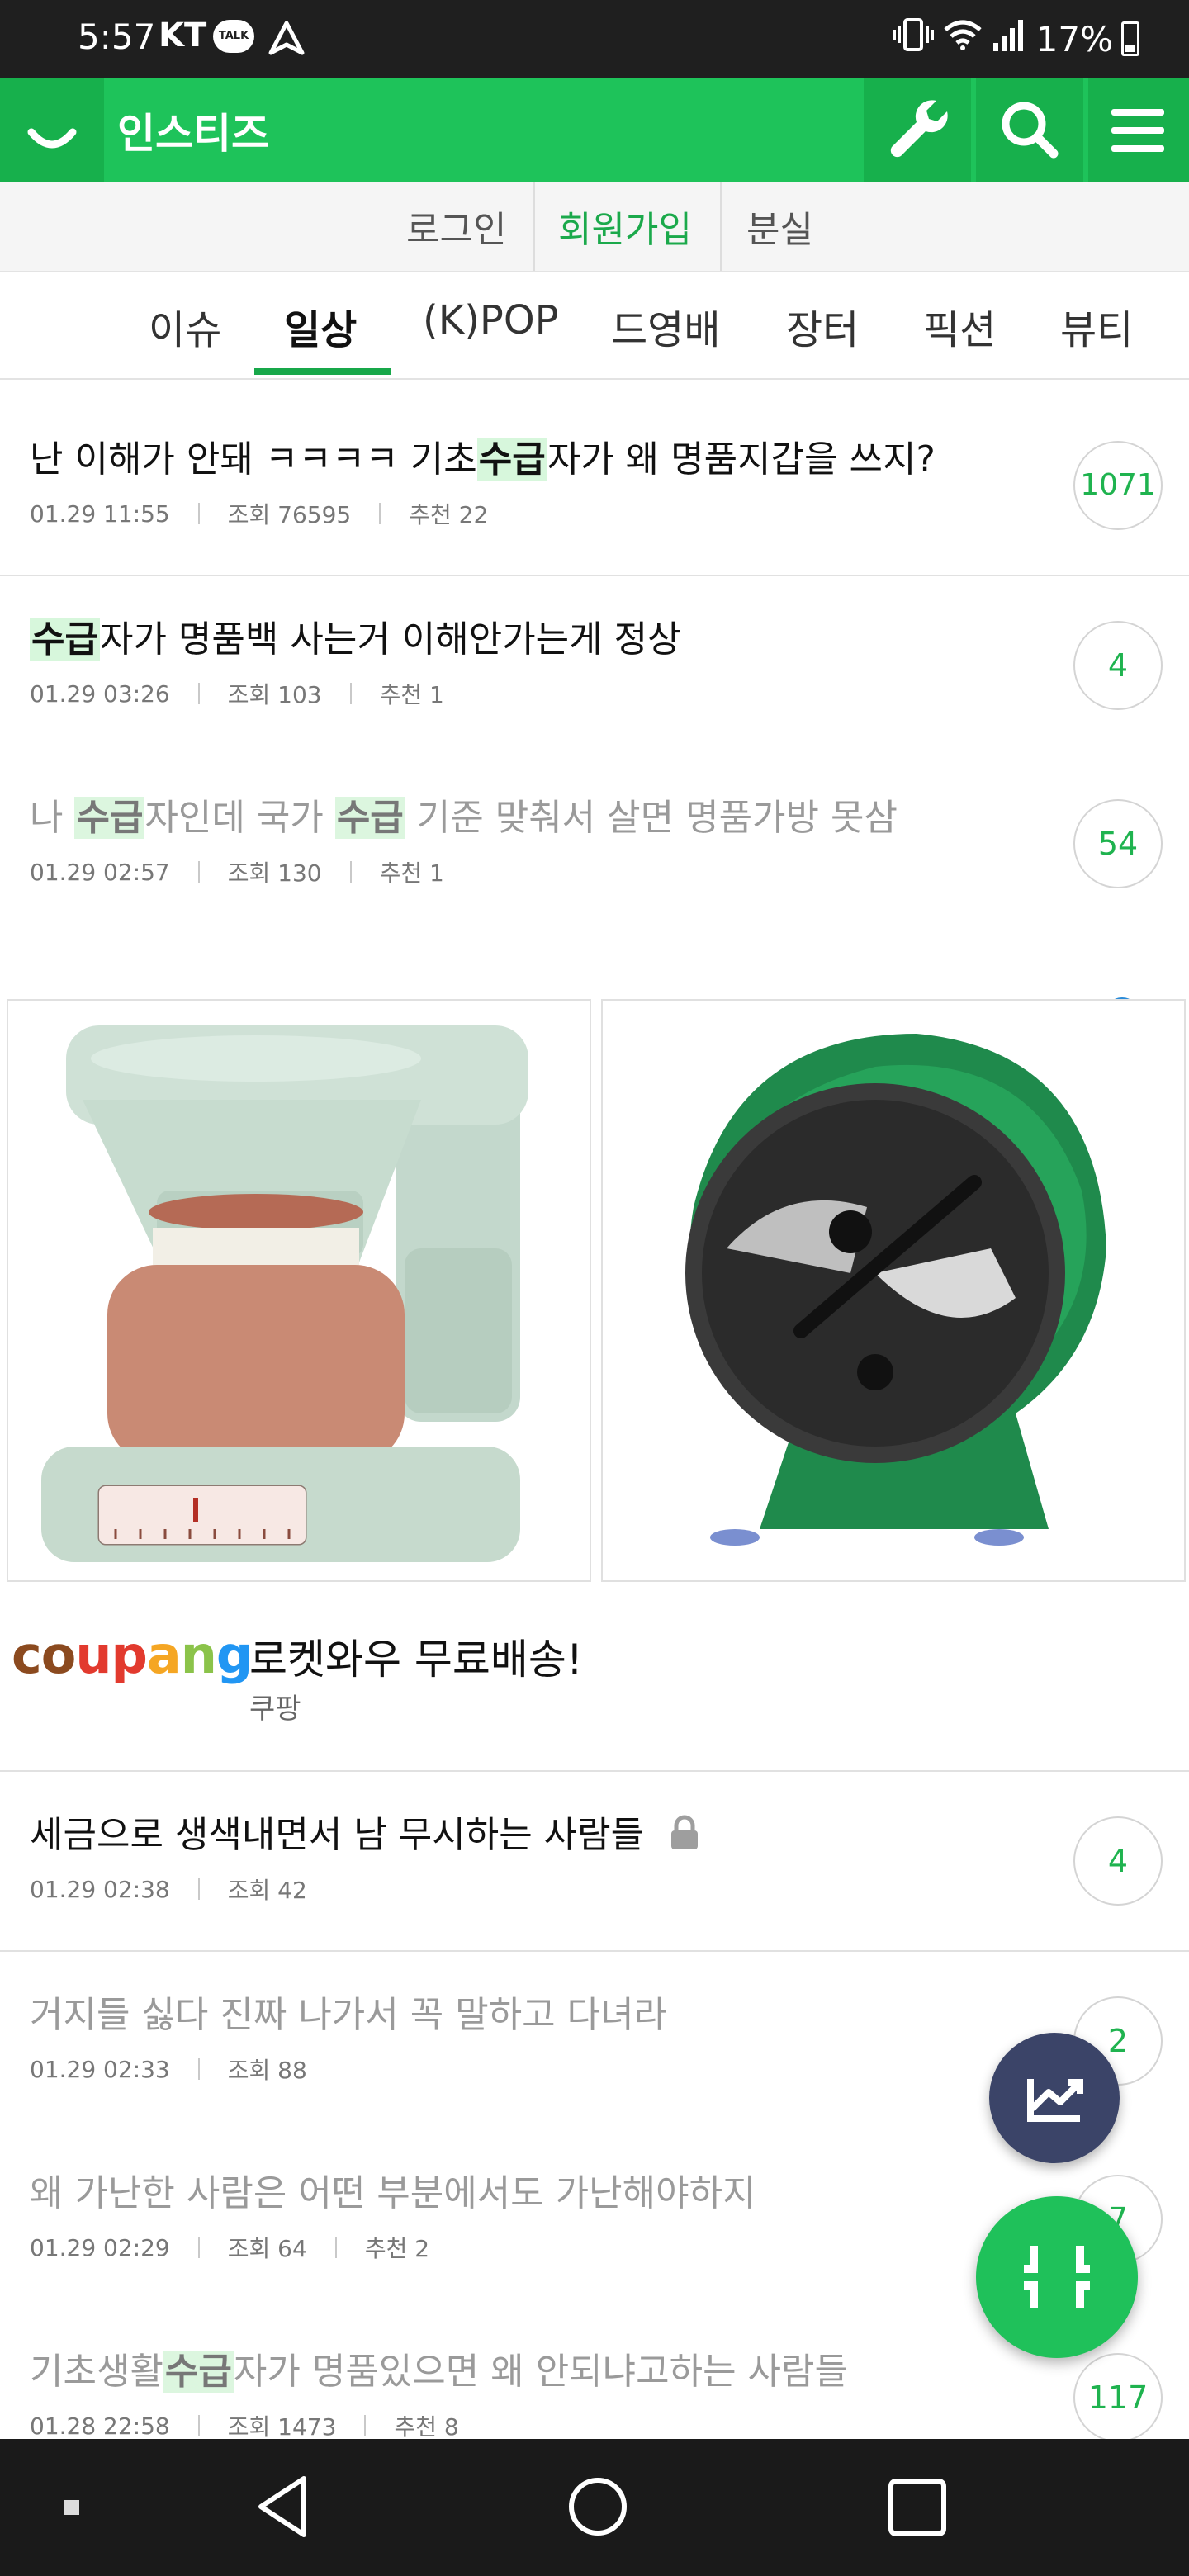  I want to click on title-text: 자가 명품있으면 왜 안되냐고하는 사람들, so click(540, 2372).